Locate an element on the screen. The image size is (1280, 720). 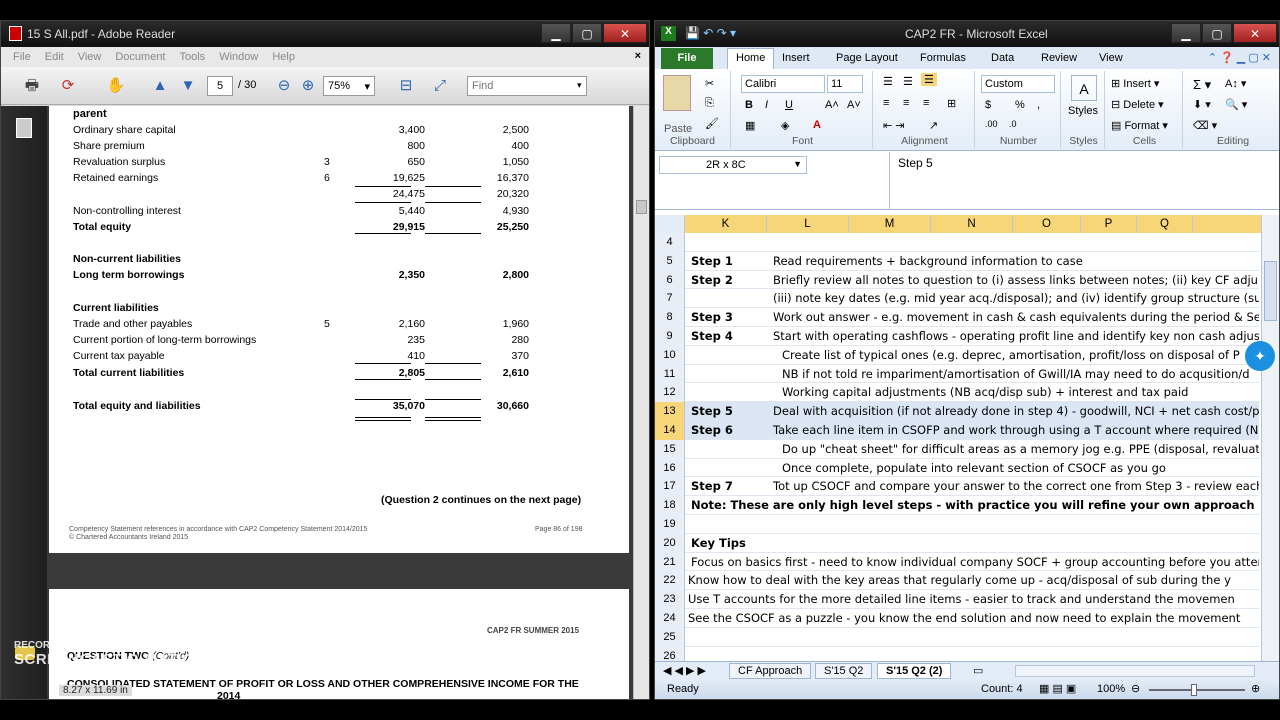
tab-formulas: Formulas is located at coordinates (943, 58).